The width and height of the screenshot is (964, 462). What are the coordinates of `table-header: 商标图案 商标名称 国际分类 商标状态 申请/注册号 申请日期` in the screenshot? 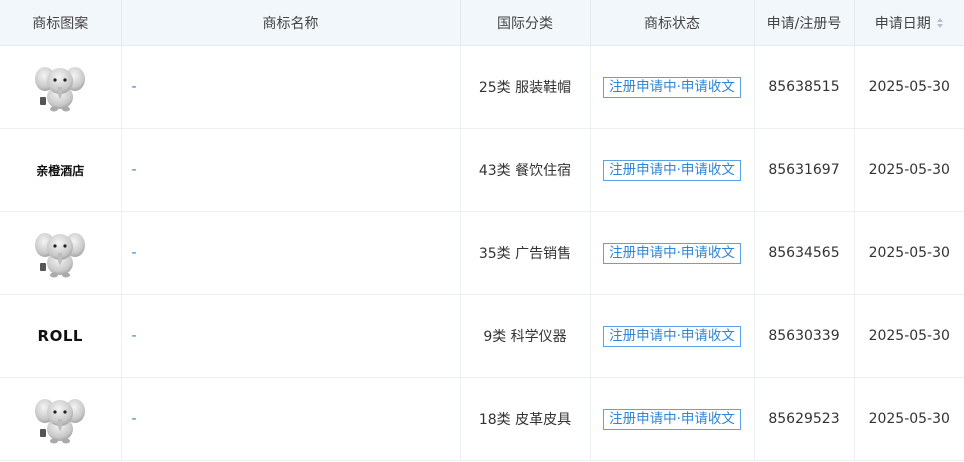 It's located at (482, 23).